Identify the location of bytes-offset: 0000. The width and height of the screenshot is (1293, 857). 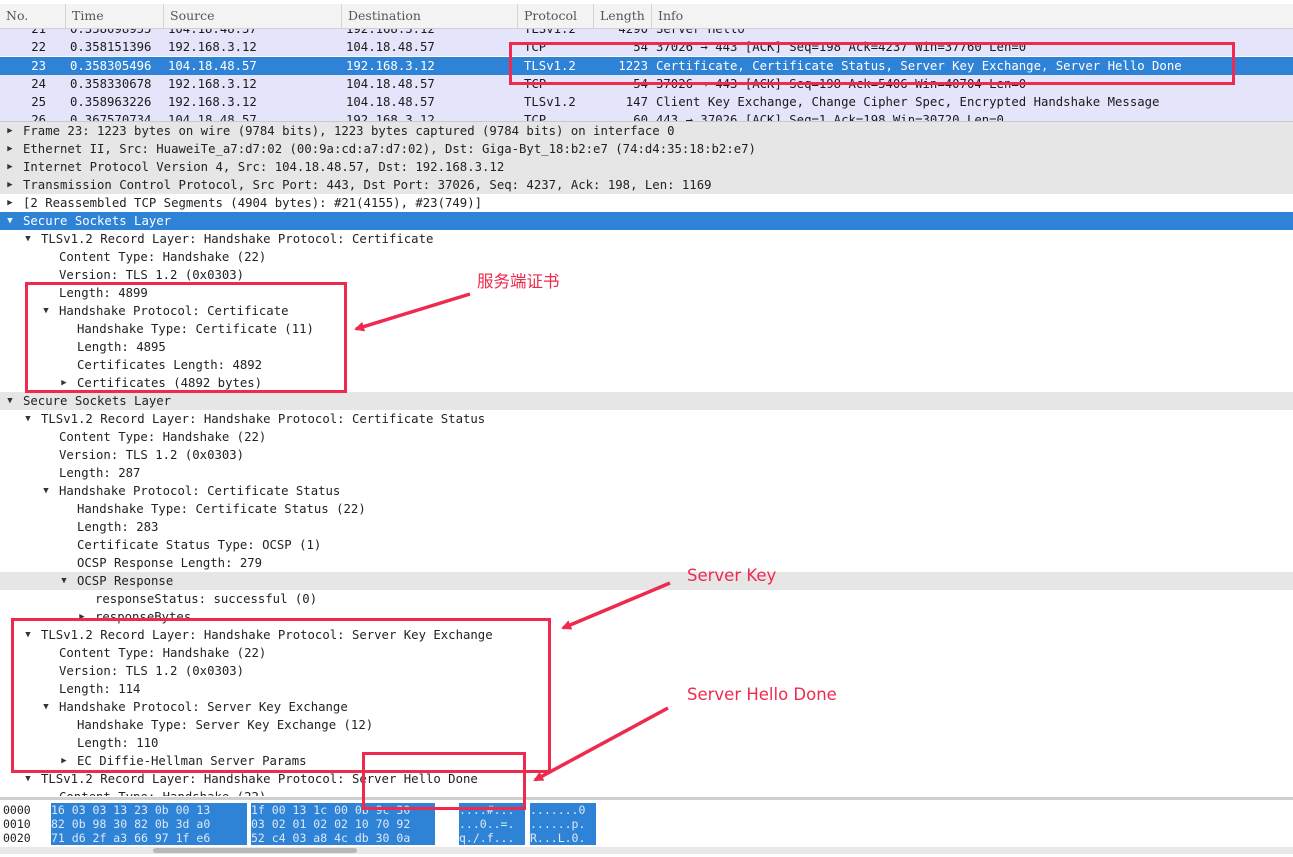
(17, 810).